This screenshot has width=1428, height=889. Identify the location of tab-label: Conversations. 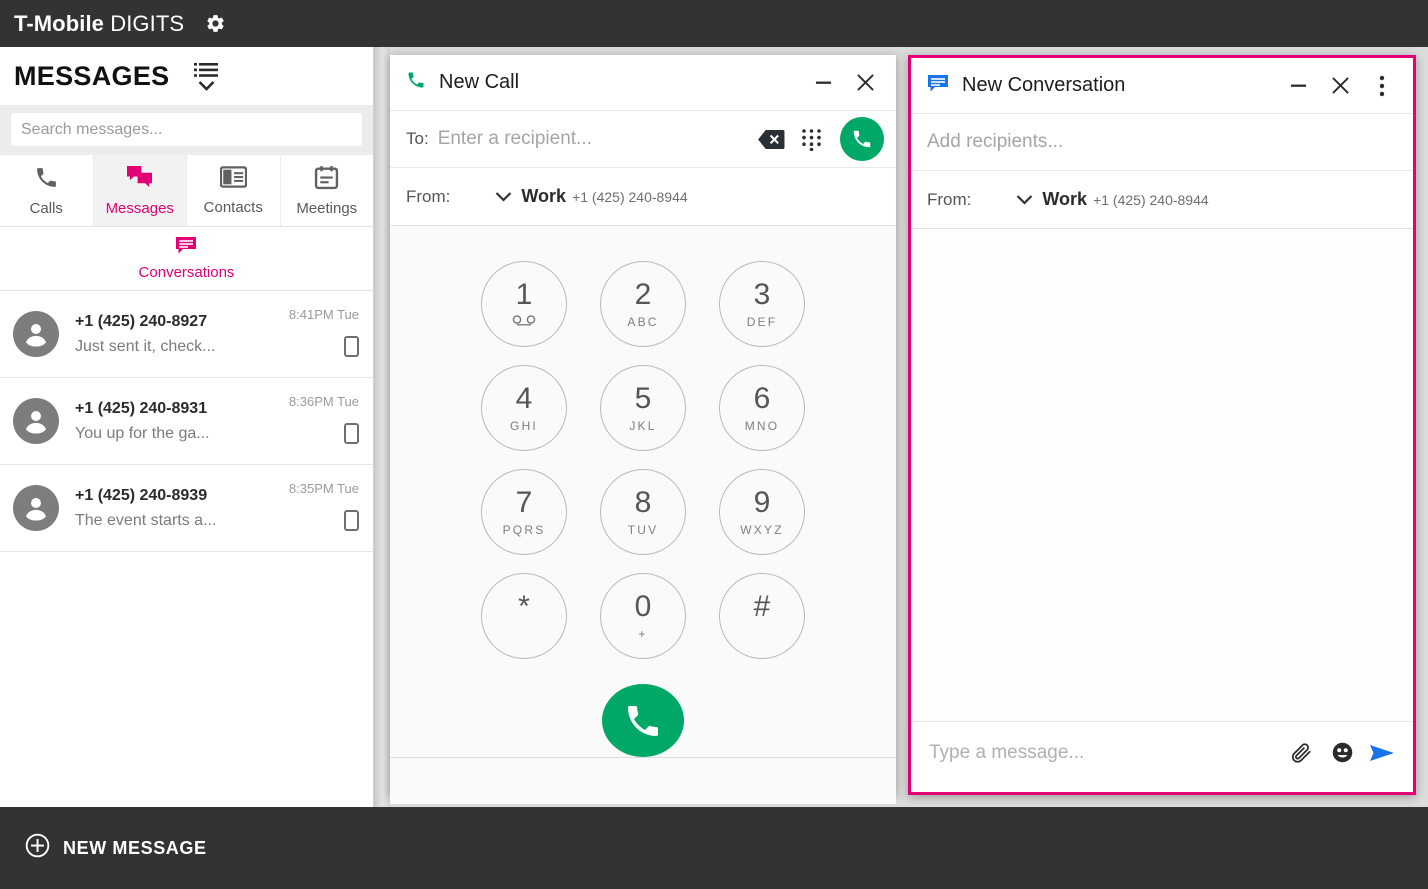
(186, 272).